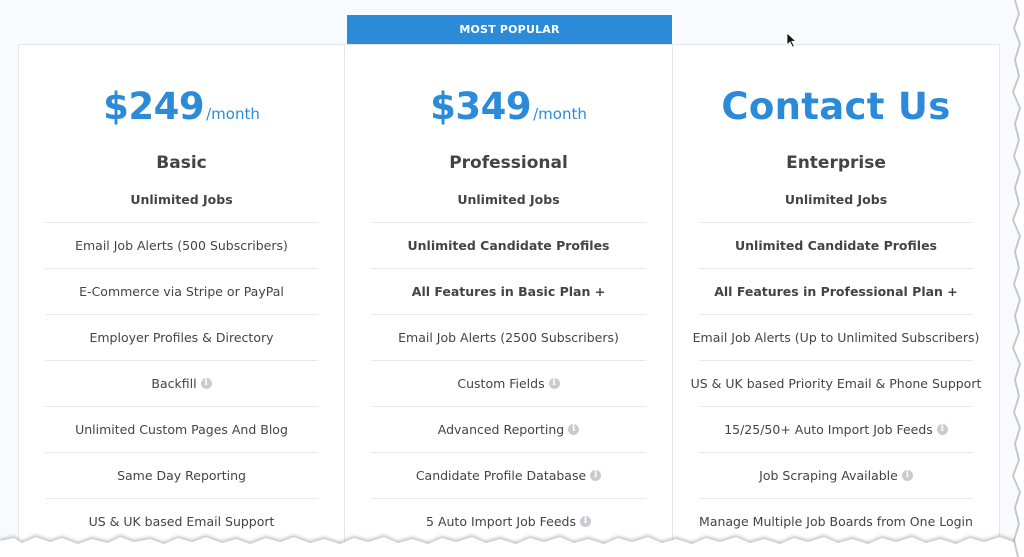  I want to click on feature-item: Job Scraping Available i, so click(836, 476).